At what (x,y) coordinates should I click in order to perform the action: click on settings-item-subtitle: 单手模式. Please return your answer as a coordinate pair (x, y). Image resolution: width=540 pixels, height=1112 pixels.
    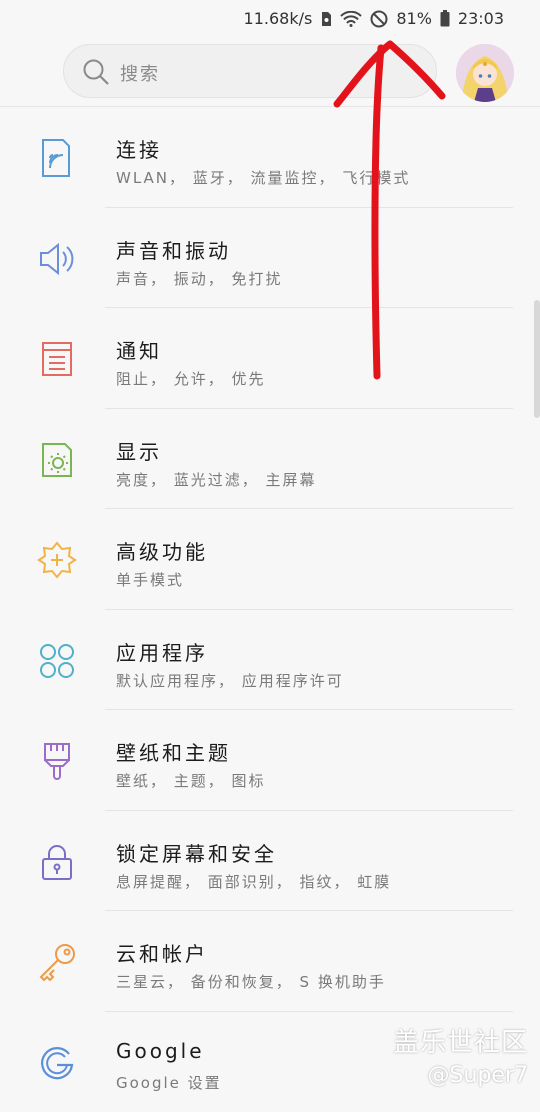
    Looking at the image, I should click on (150, 579).